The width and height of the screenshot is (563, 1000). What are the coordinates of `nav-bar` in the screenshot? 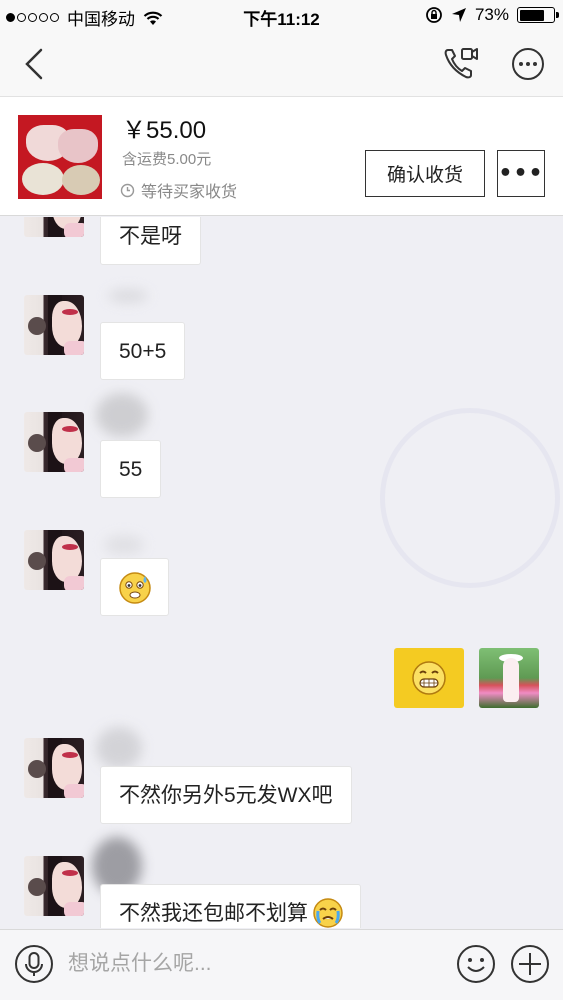 It's located at (281, 64).